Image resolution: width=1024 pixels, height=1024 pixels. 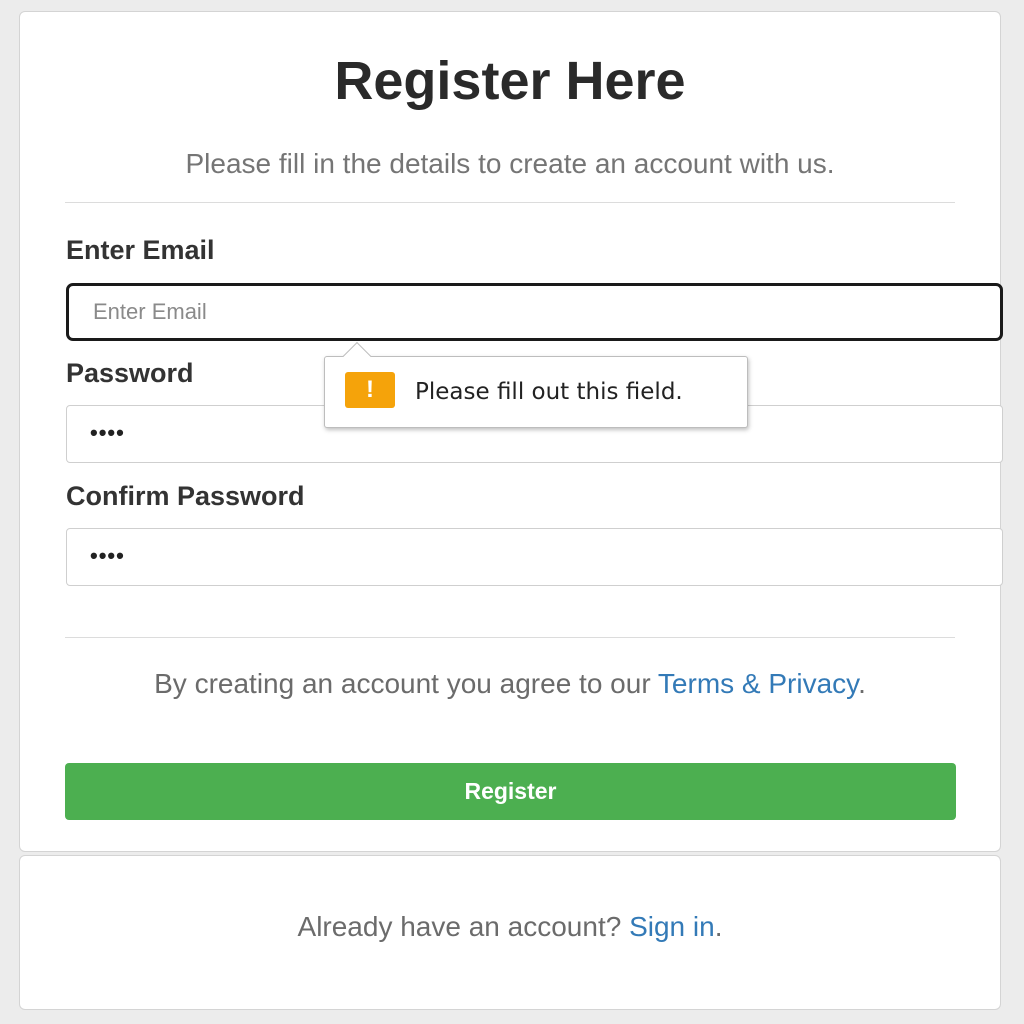 I want to click on email-field, so click(x=534, y=312).